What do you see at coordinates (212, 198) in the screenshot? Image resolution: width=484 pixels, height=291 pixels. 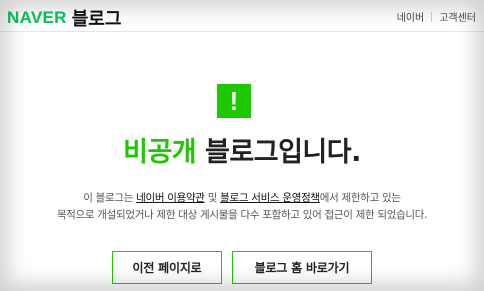 I see `description-and: 및` at bounding box center [212, 198].